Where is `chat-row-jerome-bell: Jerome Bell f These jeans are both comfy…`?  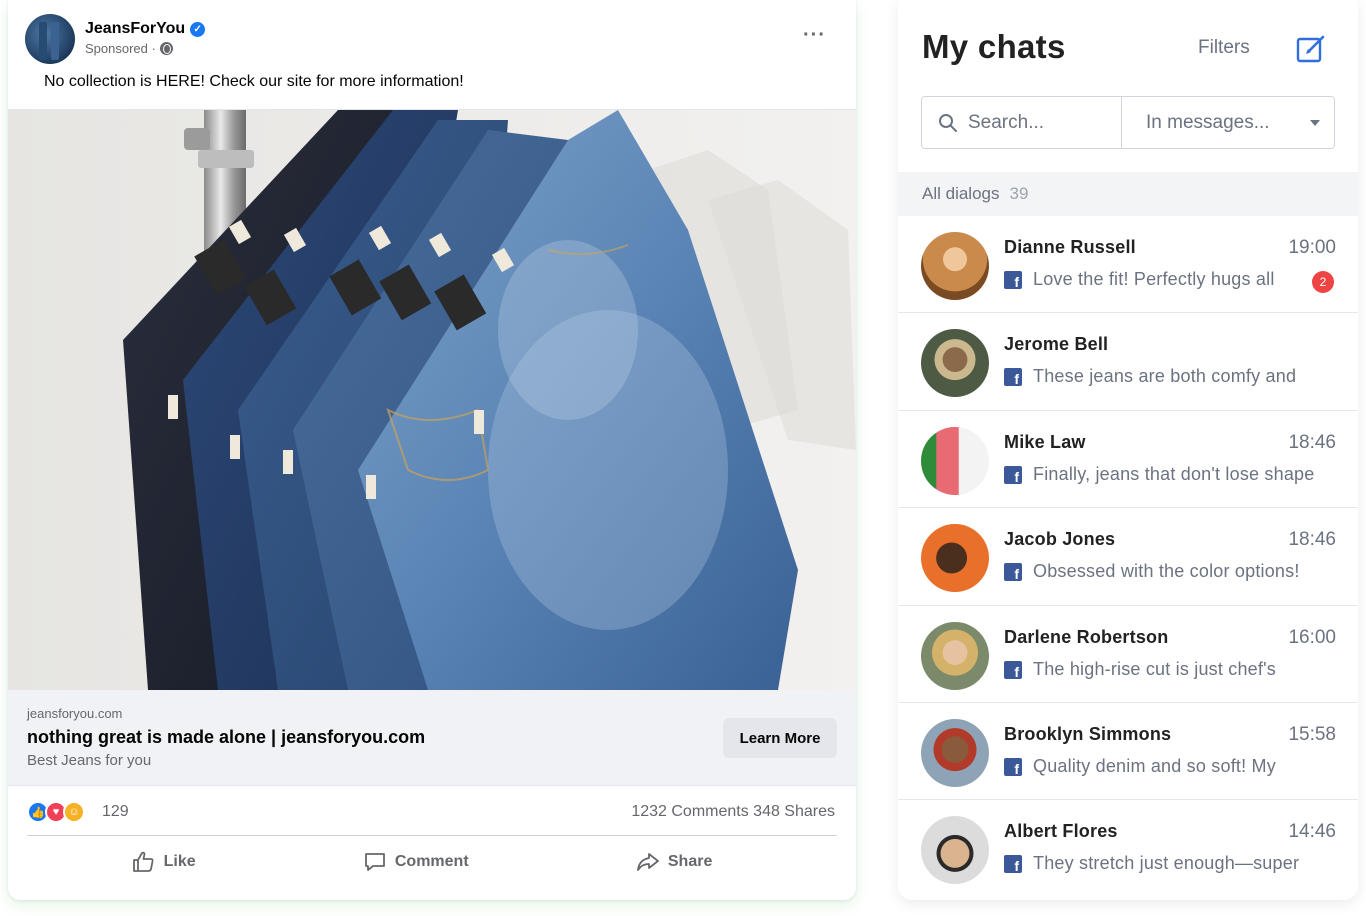
chat-row-jerome-bell: Jerome Bell f These jeans are both comfy… is located at coordinates (1128, 362).